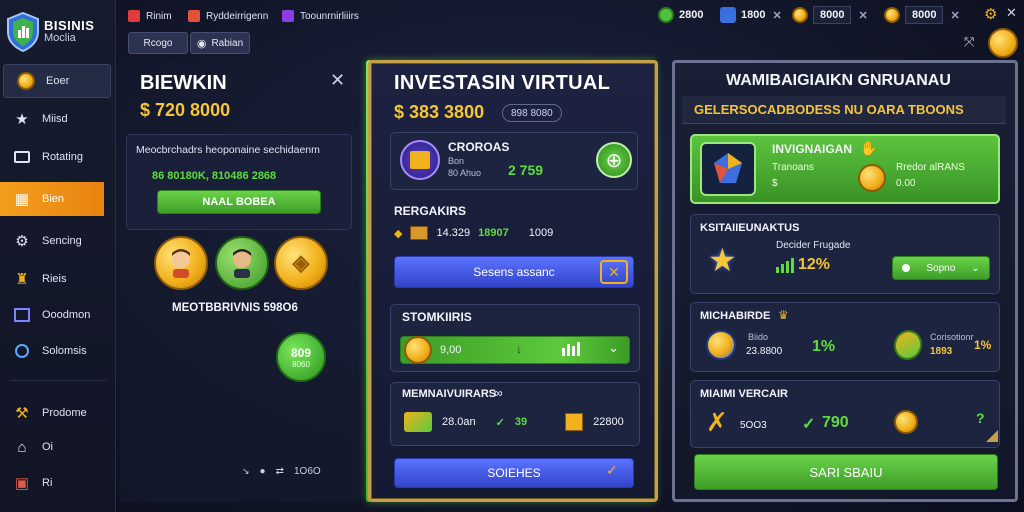  I want to click on balance-value: $ 720 8000, so click(185, 110).